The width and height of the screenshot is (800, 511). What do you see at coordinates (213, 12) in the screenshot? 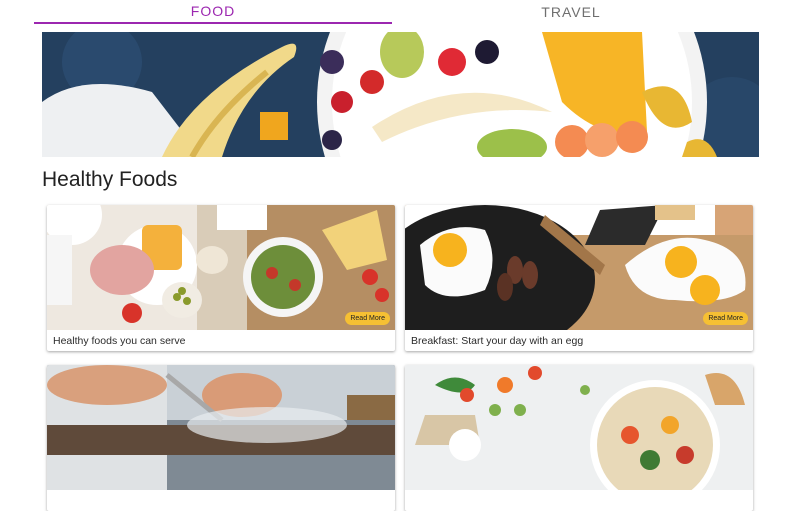
I see `tab-food: FOOD` at bounding box center [213, 12].